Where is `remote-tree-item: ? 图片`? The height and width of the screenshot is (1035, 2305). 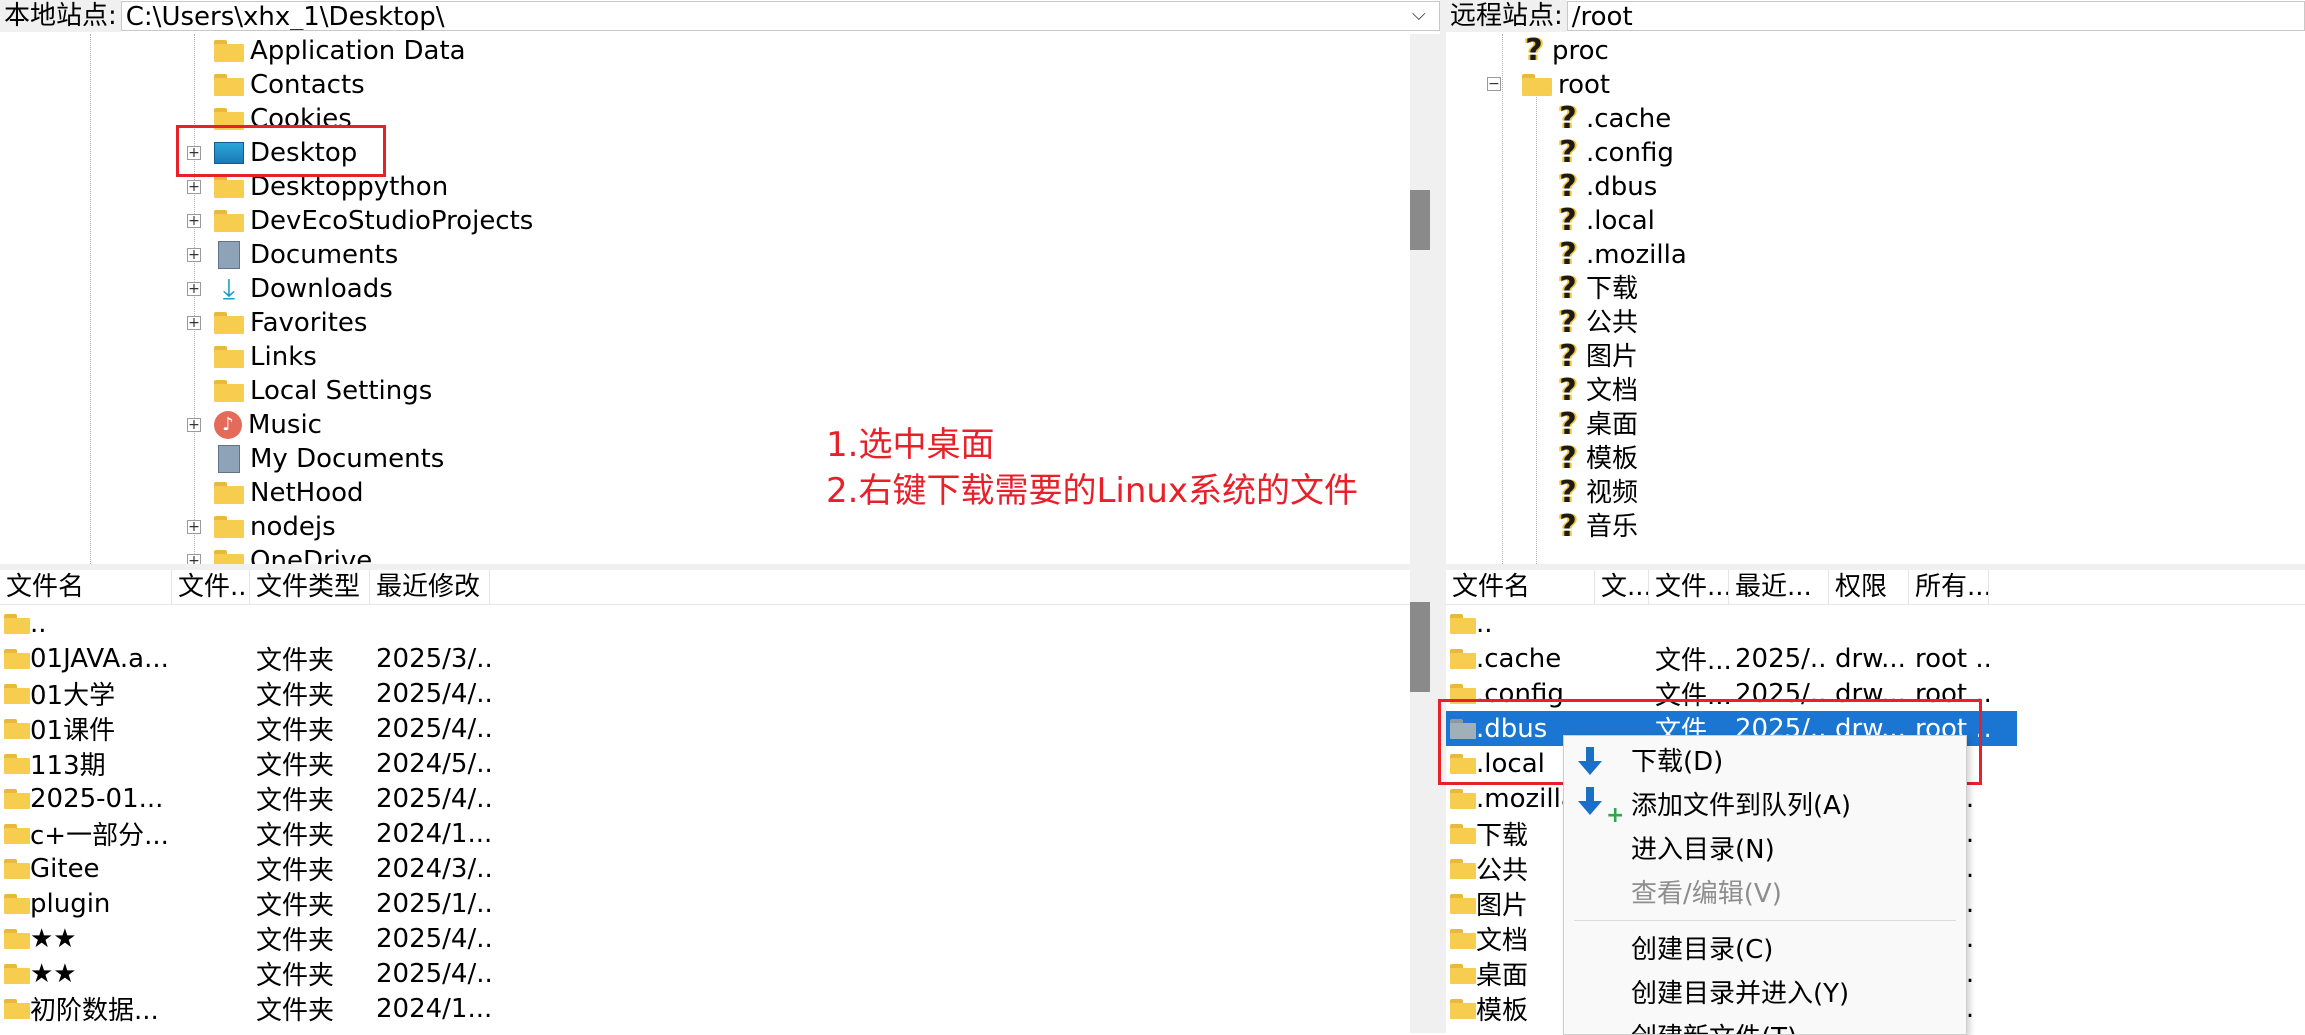
remote-tree-item: ? 图片 is located at coordinates (1597, 357).